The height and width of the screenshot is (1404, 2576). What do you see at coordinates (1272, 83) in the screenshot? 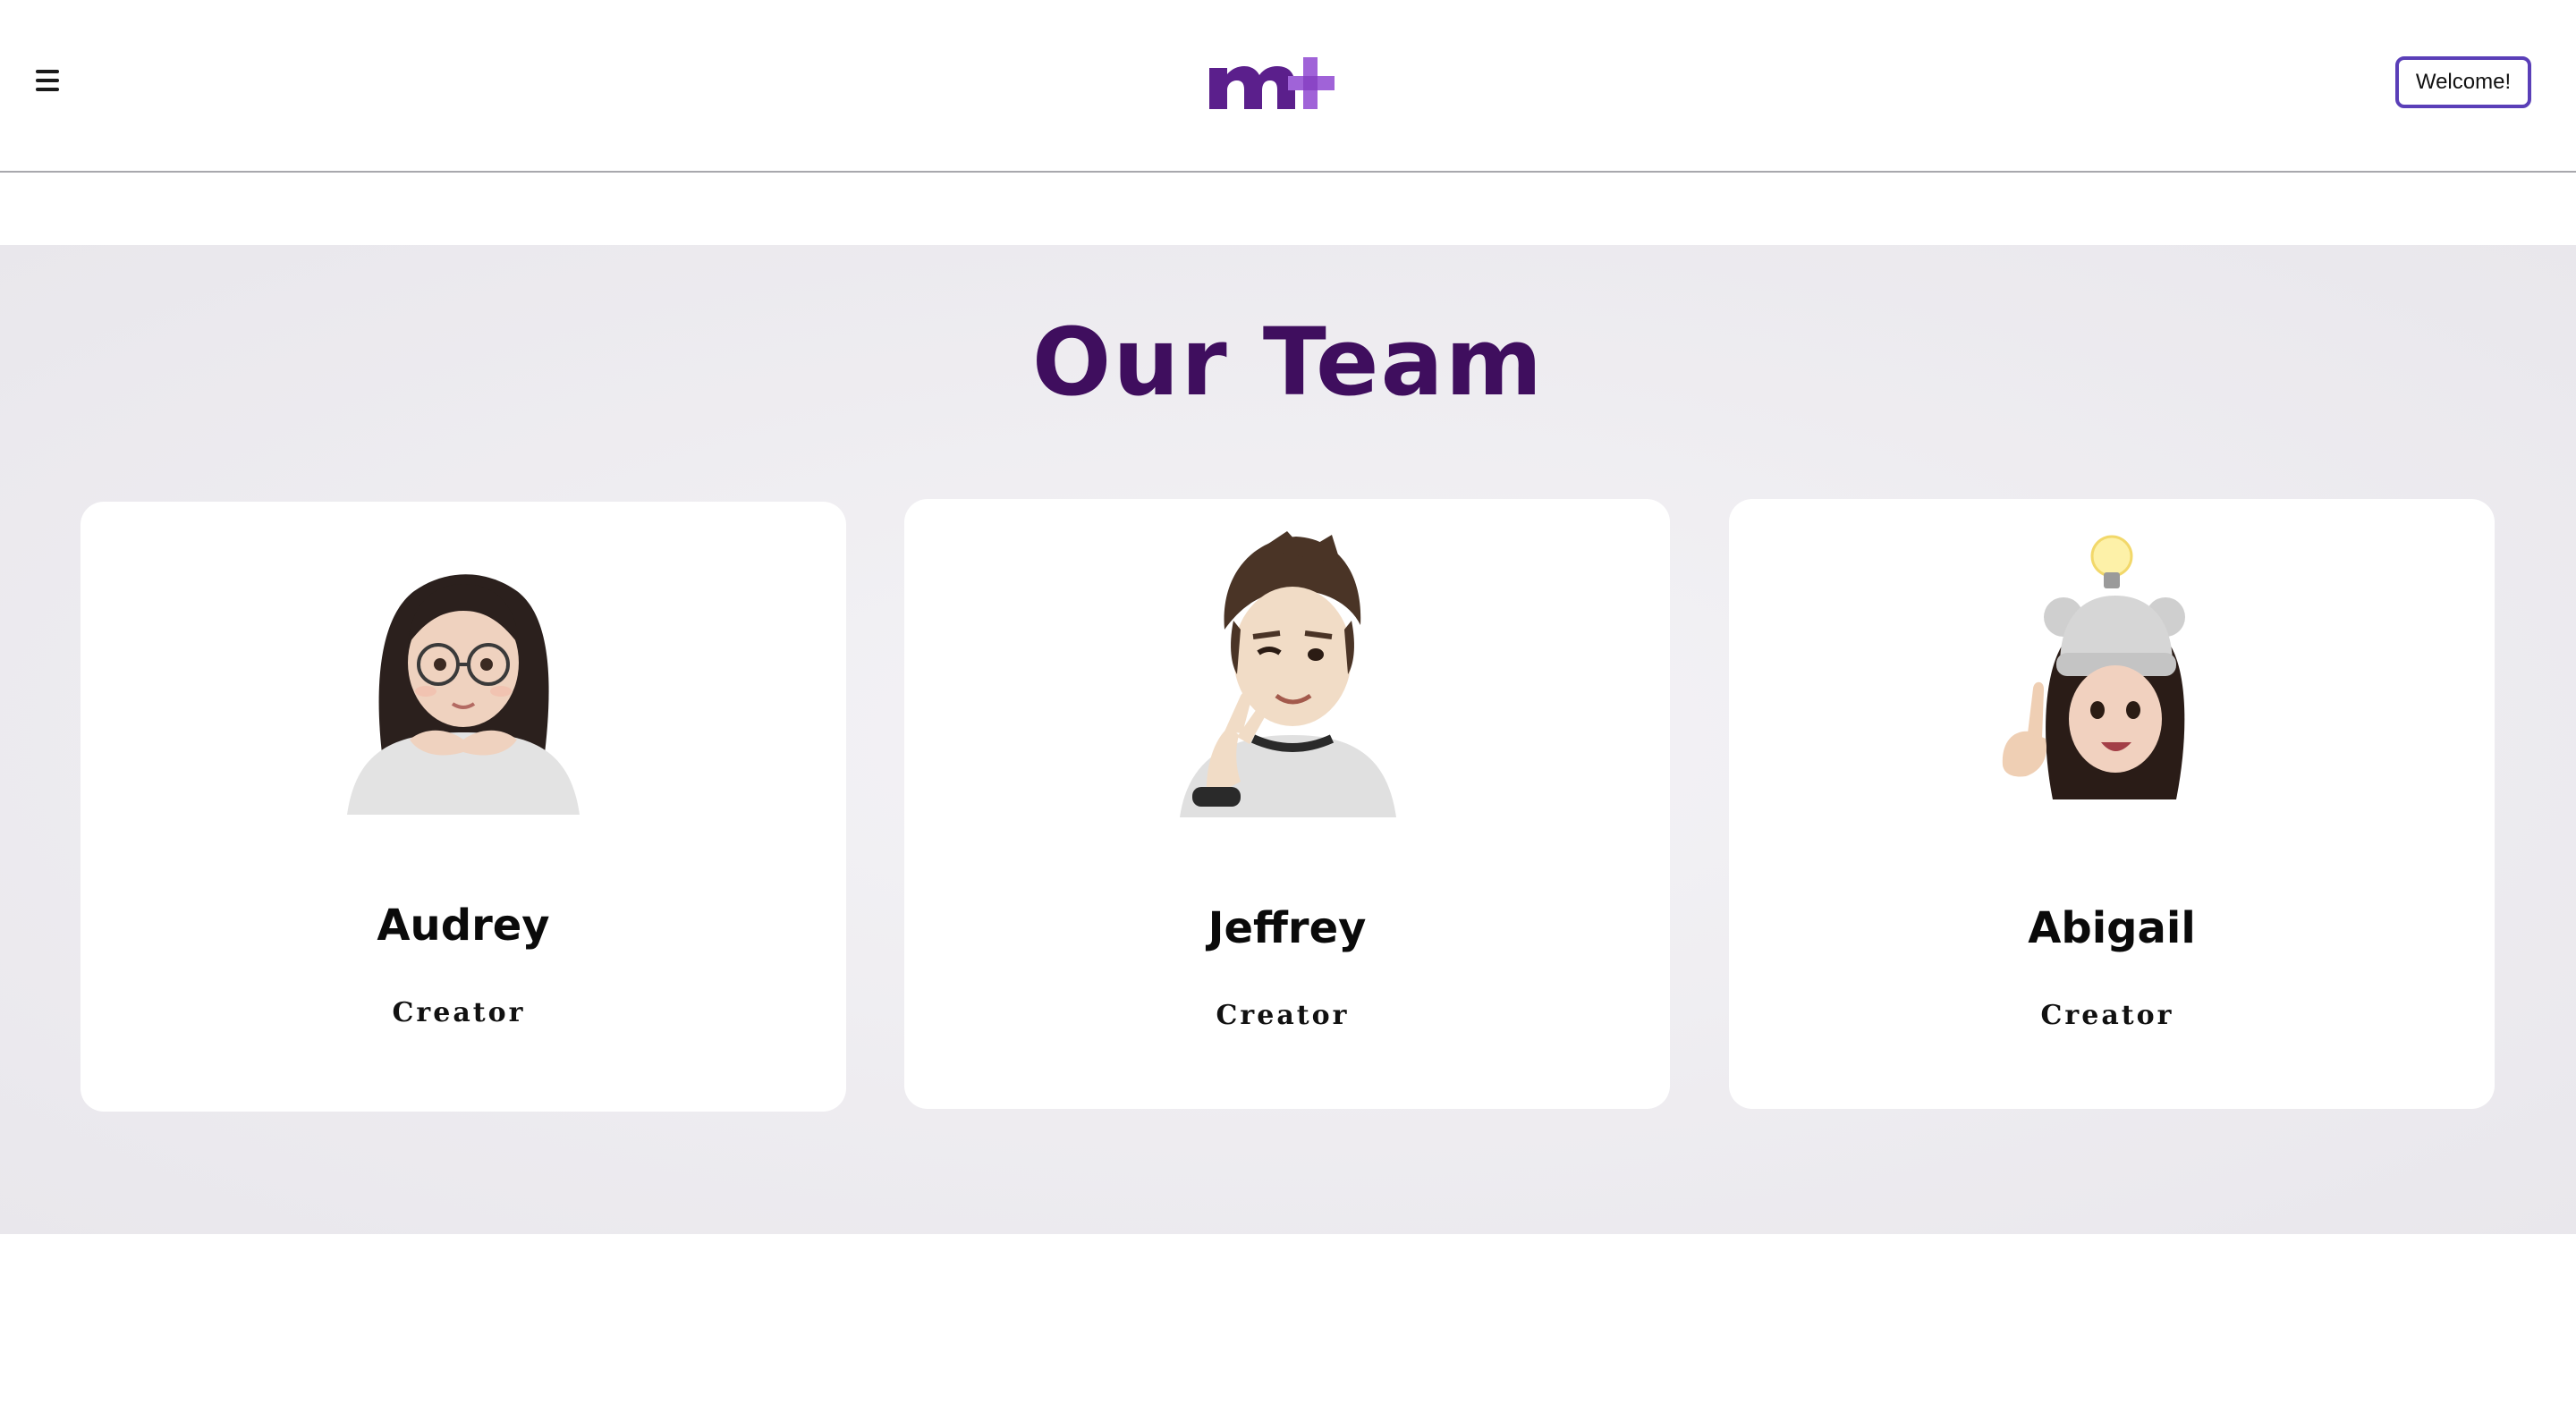
I see `m-plus-logo-icon` at bounding box center [1272, 83].